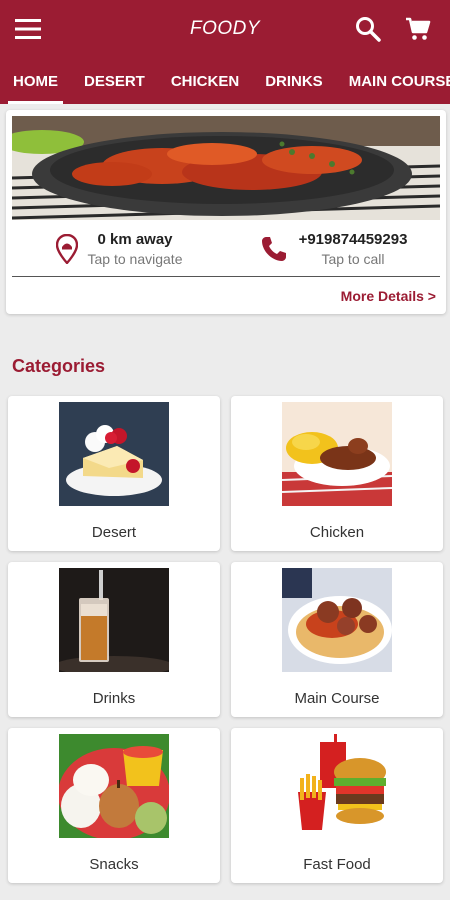  Describe the element at coordinates (114, 864) in the screenshot. I see `category-label: Snacks` at that location.